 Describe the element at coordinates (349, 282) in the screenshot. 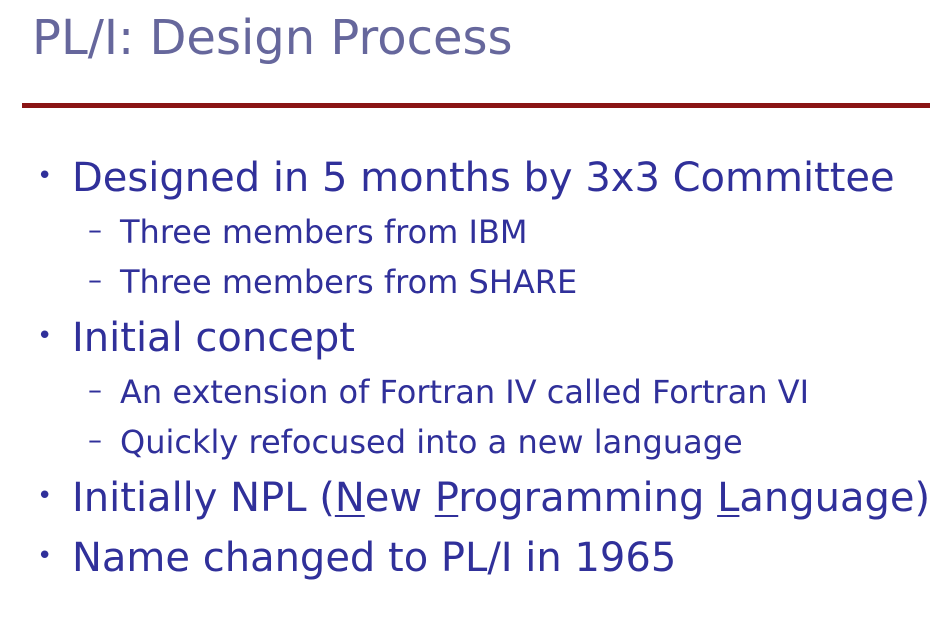

I see `sub-bullet-text: Three members from SHARE` at that location.